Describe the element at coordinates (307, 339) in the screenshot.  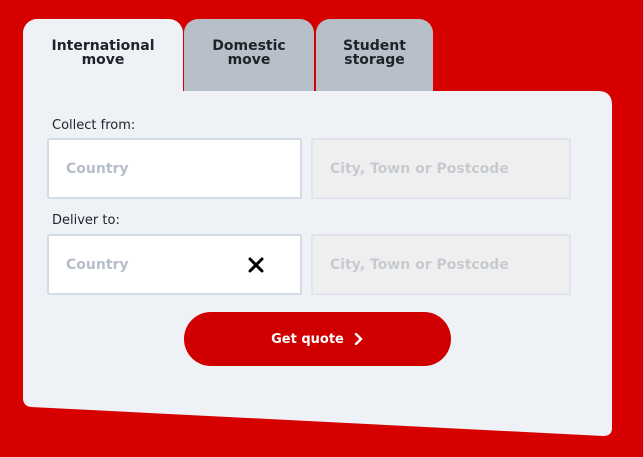
I see `get-quote-label: Get quote` at that location.